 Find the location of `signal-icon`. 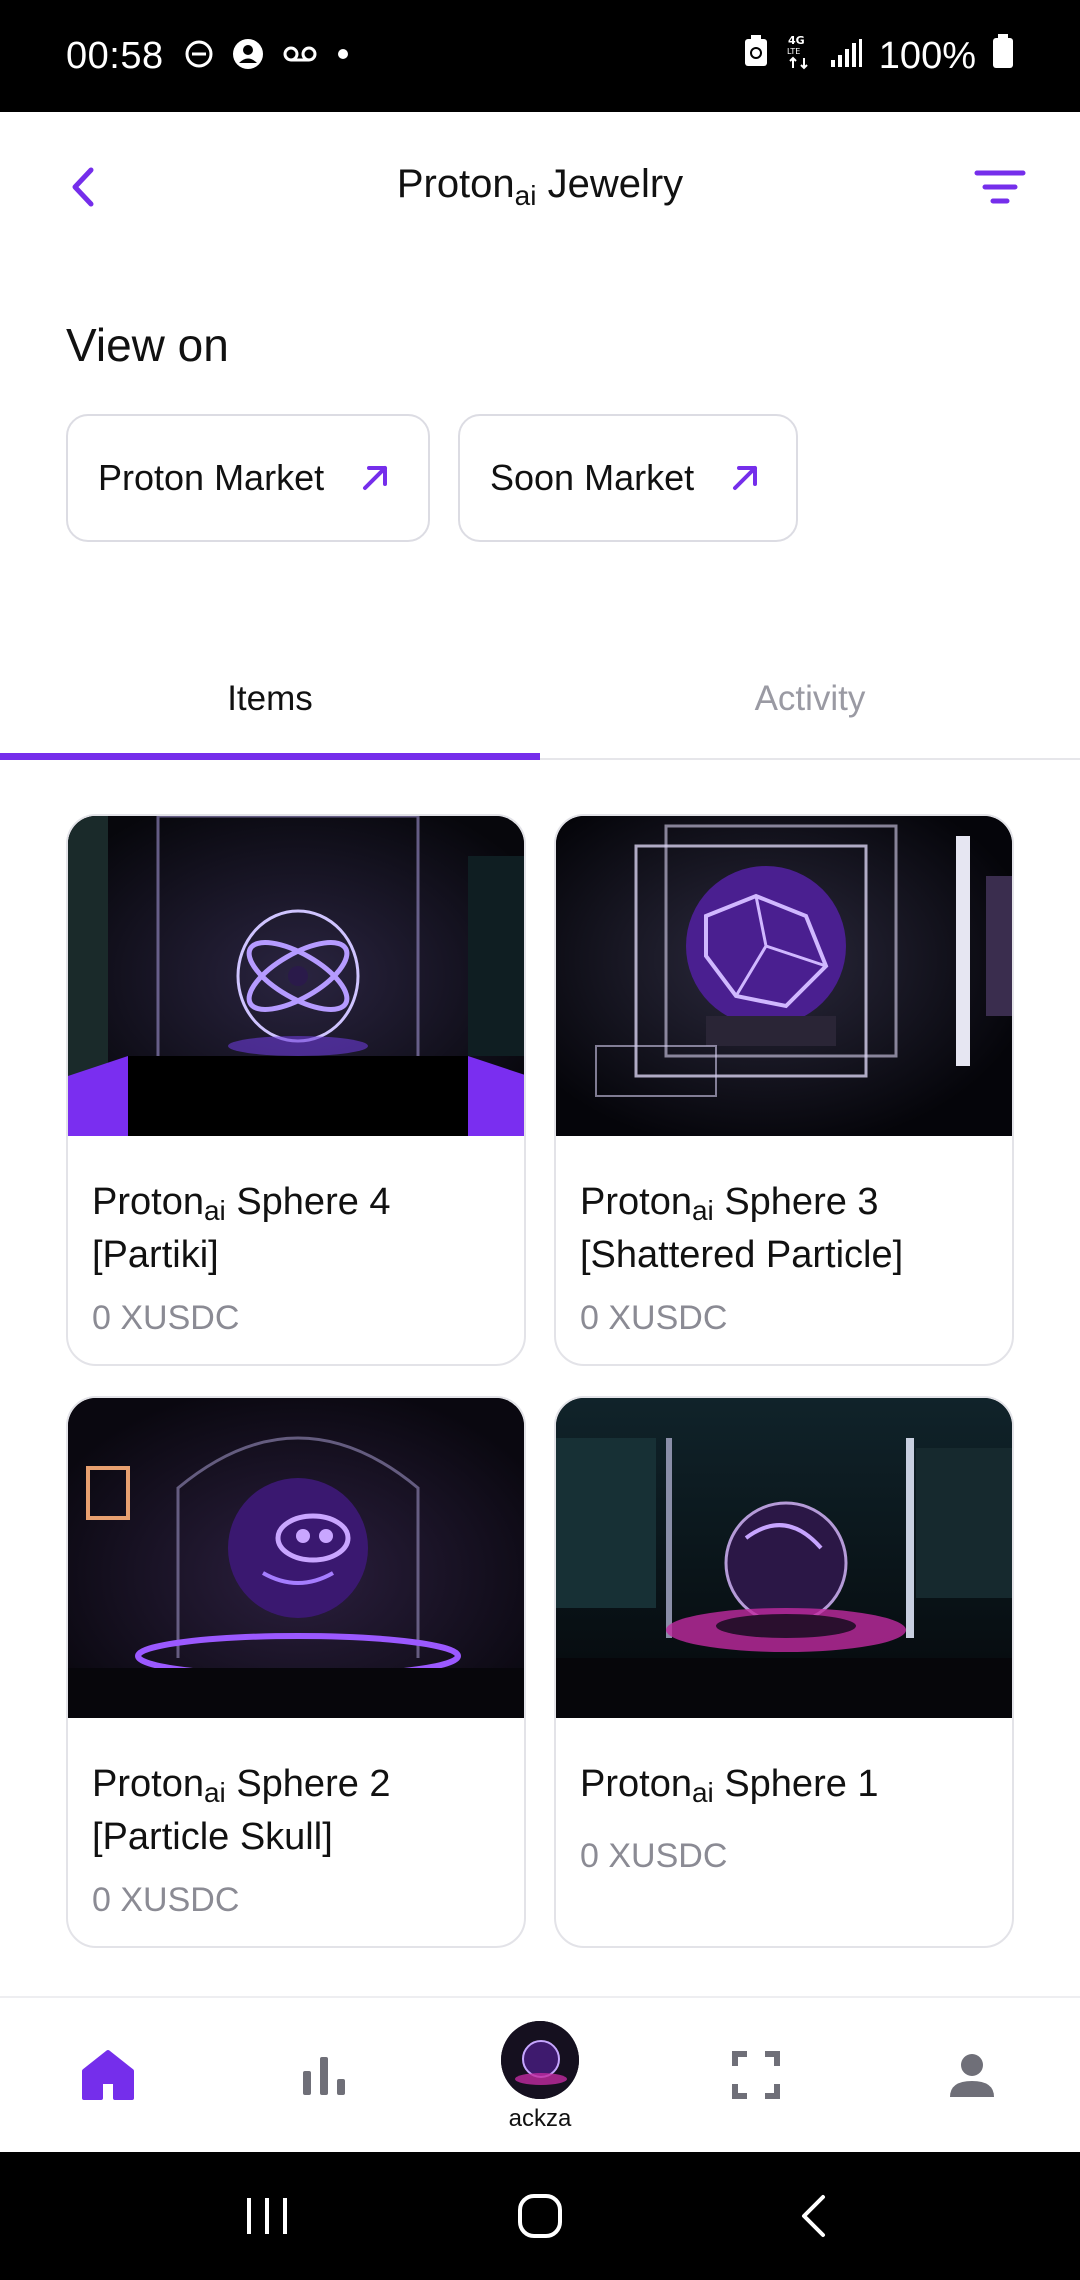

signal-icon is located at coordinates (846, 56).